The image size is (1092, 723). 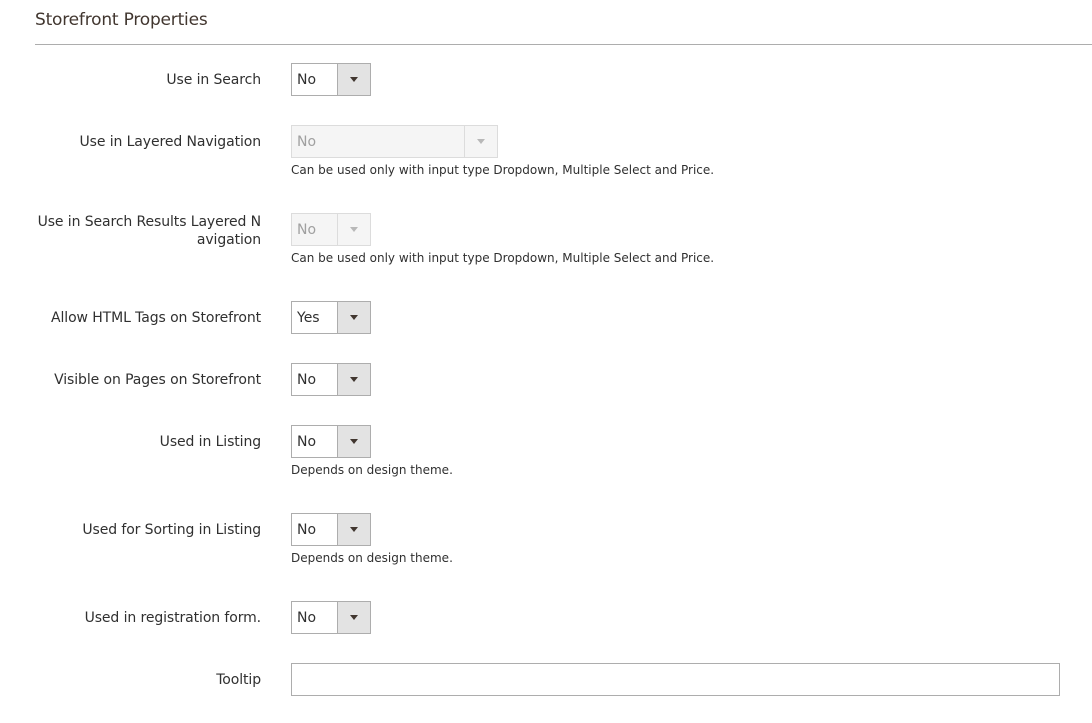 What do you see at coordinates (307, 530) in the screenshot?
I see `used-for-sorting-value: No` at bounding box center [307, 530].